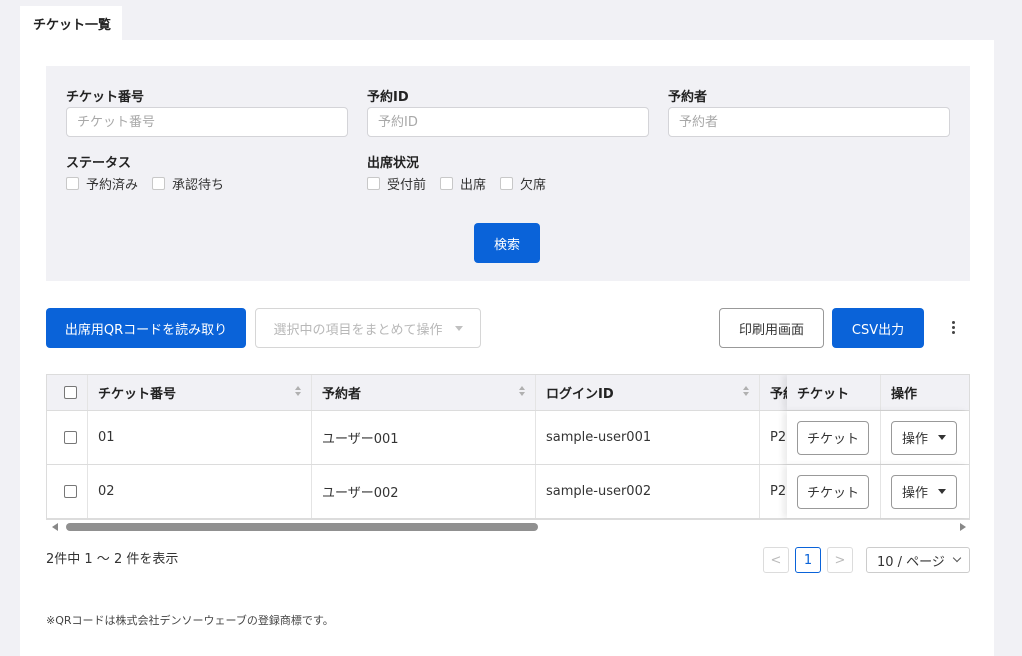 The image size is (1022, 656). I want to click on bulk-action-label: 選択中の項目をまとめて操作, so click(358, 330).